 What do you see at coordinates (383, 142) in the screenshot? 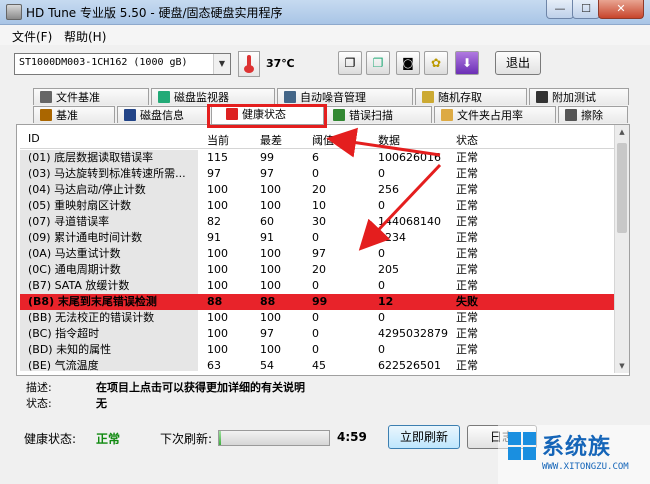
I see `annotation-arrow-to-tab` at bounding box center [383, 142].